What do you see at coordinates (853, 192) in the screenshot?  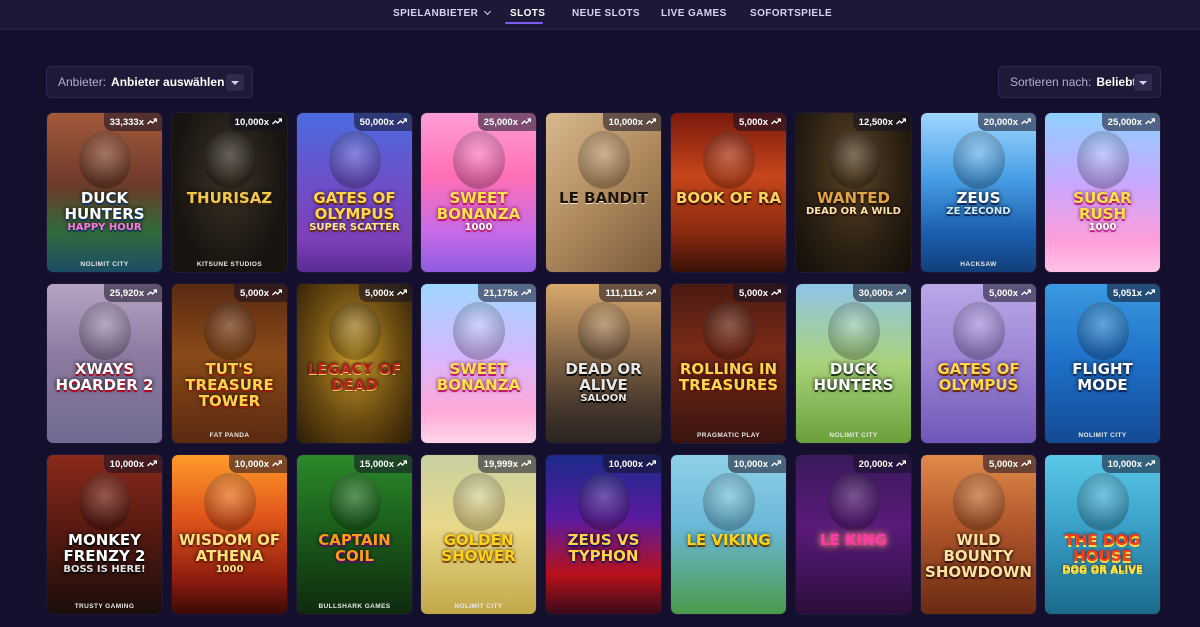 I see `game-tile: 12,500x Wanted Dead or a Wild` at bounding box center [853, 192].